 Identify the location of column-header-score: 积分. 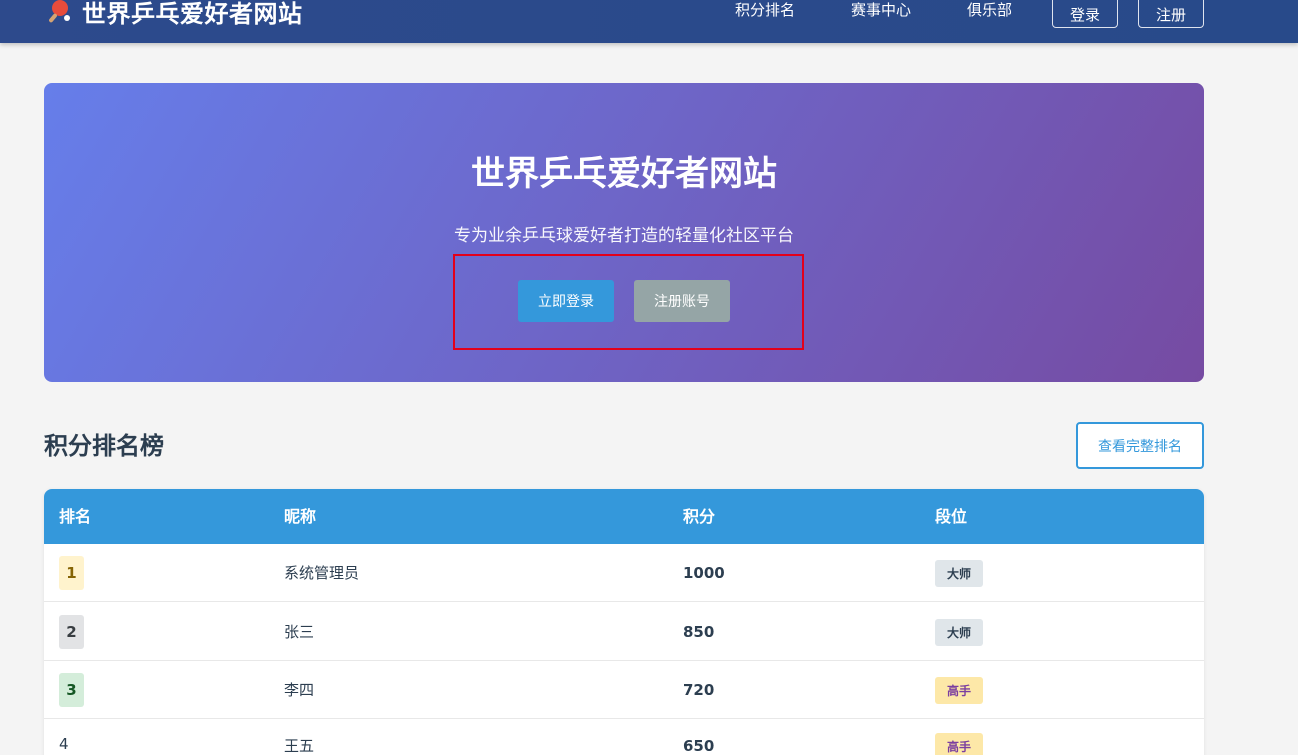
(699, 516).